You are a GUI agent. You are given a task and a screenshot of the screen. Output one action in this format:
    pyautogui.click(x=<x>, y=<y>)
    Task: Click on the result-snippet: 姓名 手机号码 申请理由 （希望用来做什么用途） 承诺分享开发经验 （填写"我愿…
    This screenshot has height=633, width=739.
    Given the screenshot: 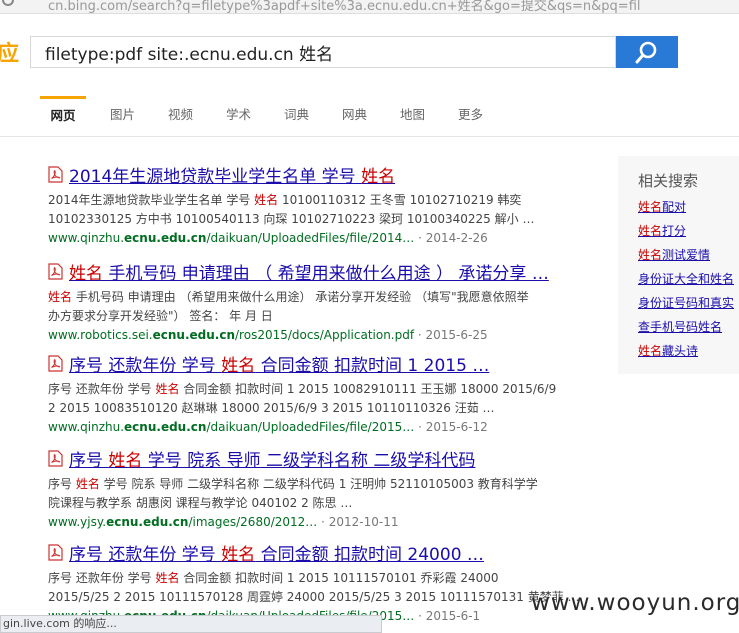 What is the action you would take?
    pyautogui.click(x=288, y=306)
    